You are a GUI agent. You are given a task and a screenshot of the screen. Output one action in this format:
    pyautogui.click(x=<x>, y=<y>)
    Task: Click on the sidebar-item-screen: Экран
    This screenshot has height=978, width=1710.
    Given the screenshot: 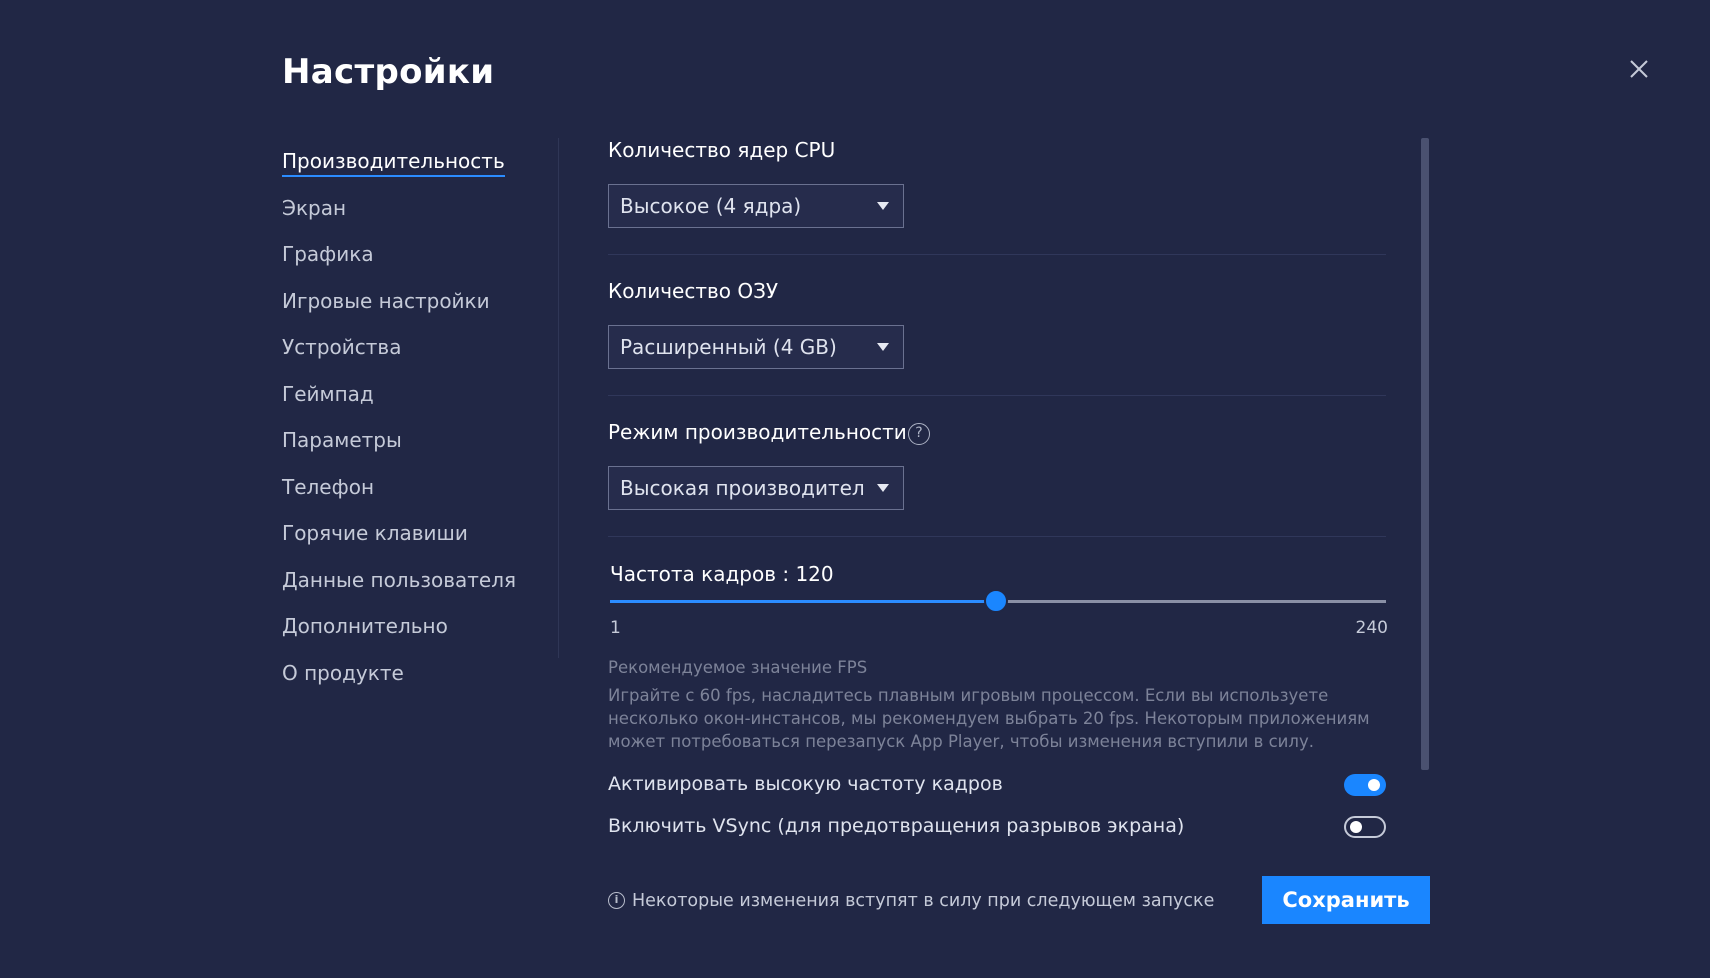 What is the action you would take?
    pyautogui.click(x=417, y=216)
    